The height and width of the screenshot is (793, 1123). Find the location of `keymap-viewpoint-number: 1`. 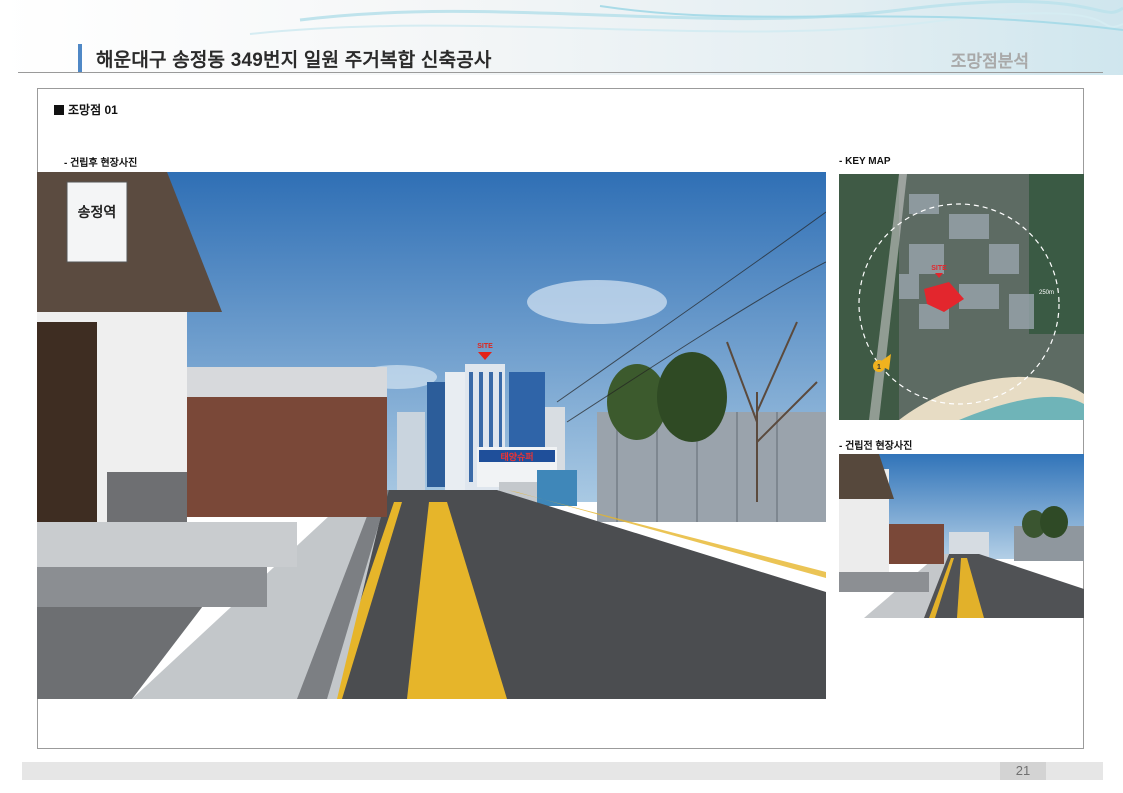

keymap-viewpoint-number: 1 is located at coordinates (879, 367).